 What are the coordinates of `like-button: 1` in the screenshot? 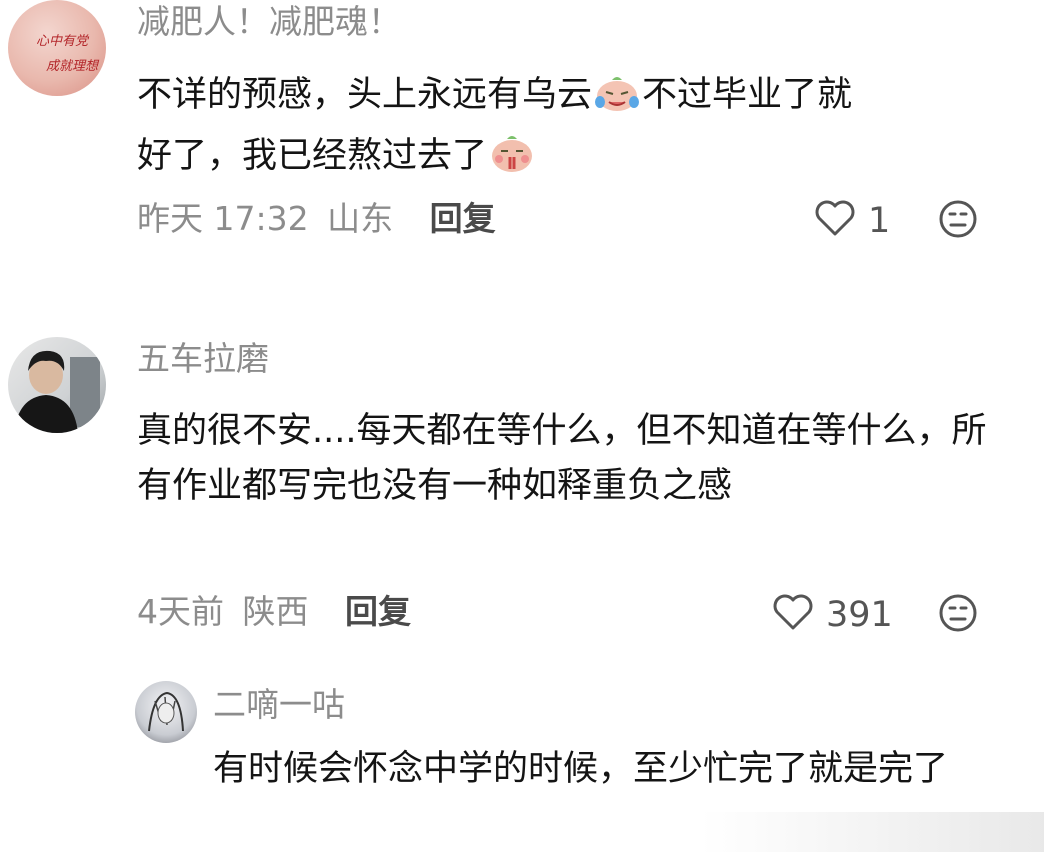 It's located at (852, 221).